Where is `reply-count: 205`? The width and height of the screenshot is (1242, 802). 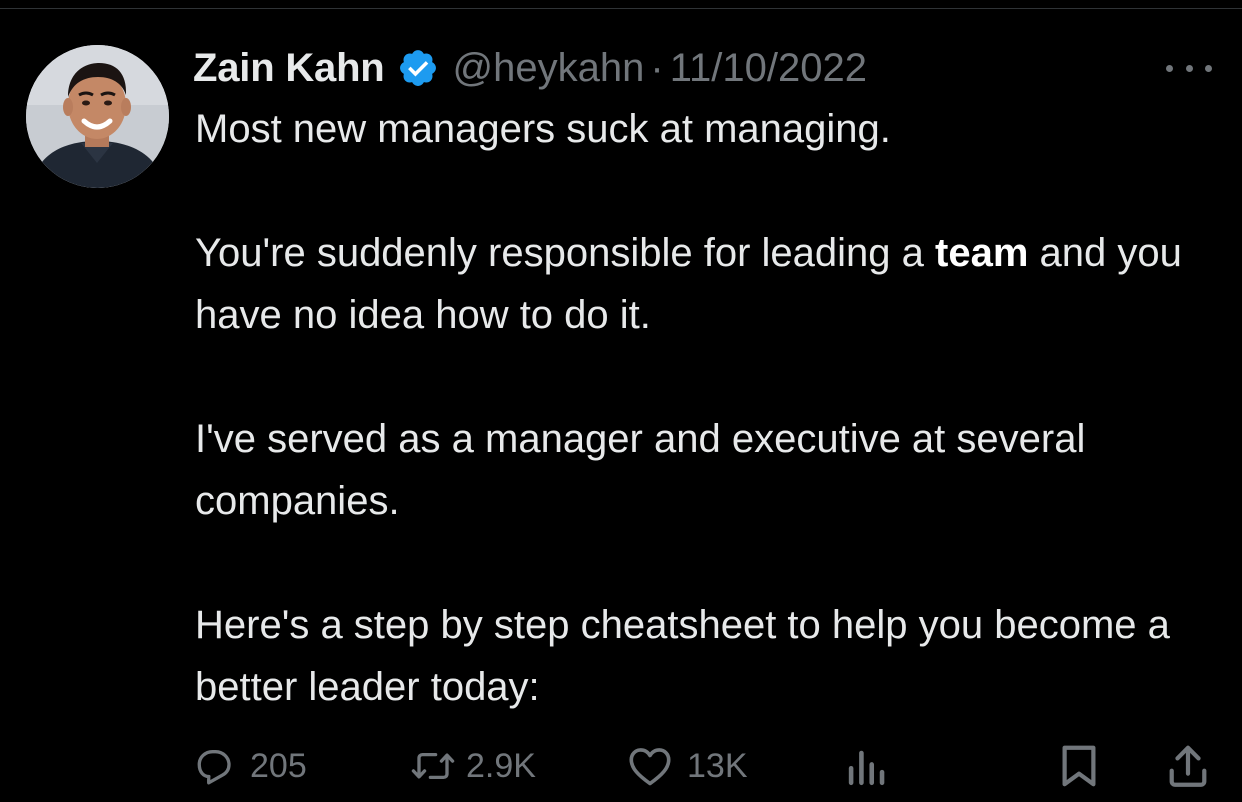 reply-count: 205 is located at coordinates (278, 765).